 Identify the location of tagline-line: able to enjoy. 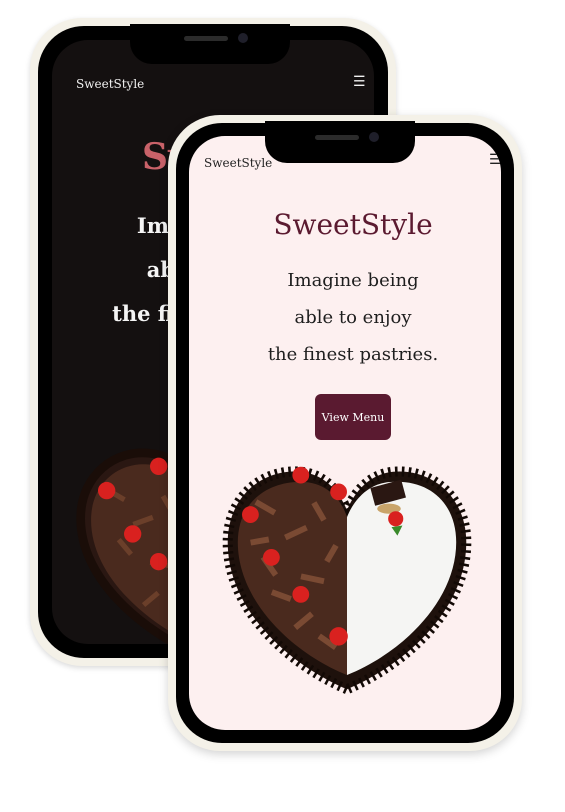
(353, 317).